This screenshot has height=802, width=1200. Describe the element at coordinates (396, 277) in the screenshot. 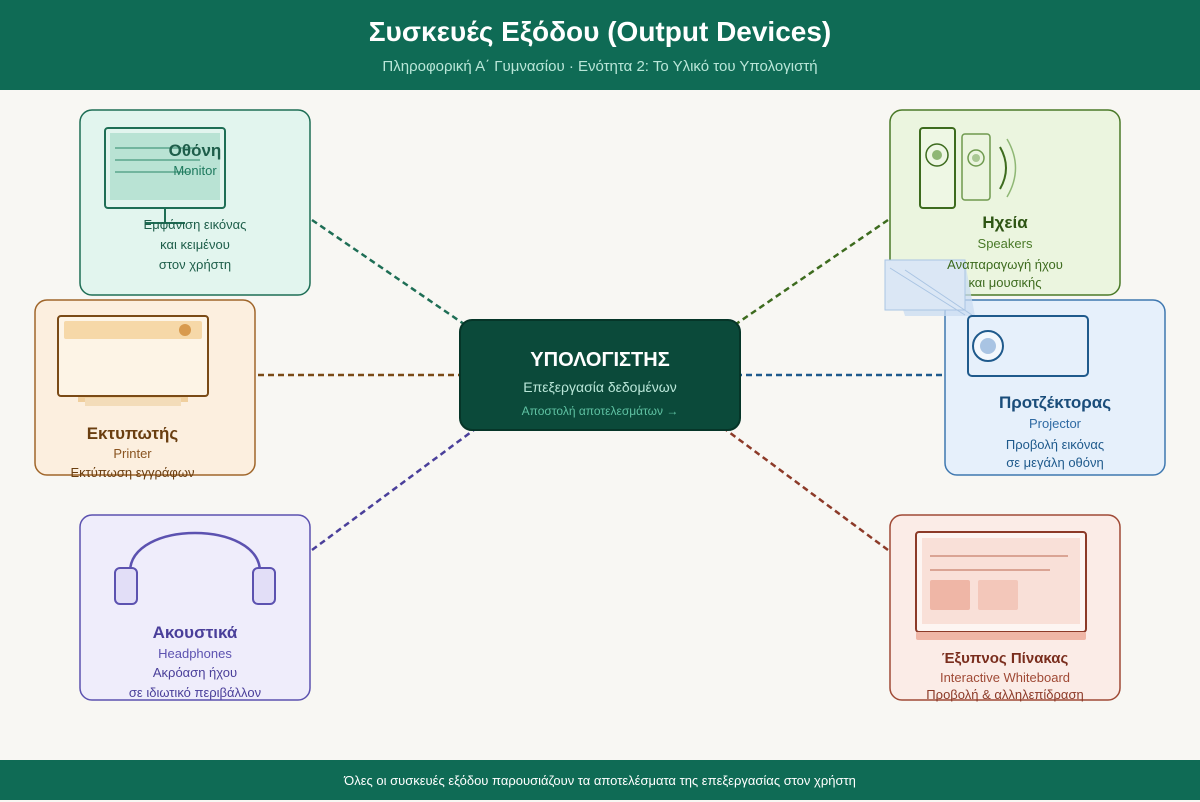

I see `connector-monitor` at that location.